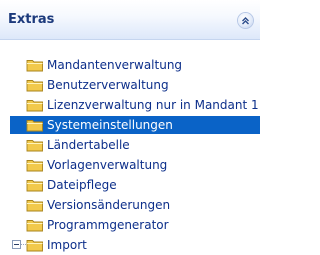 Image resolution: width=320 pixels, height=255 pixels. I want to click on tree-item-label: Systemeinstellungen, so click(110, 125).